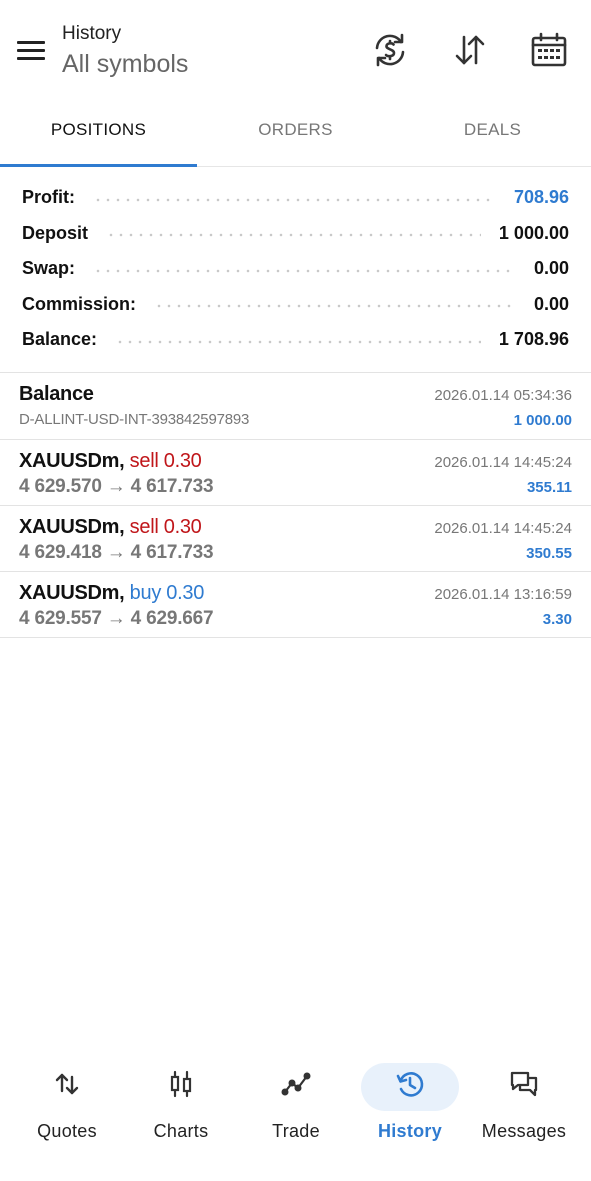 Image resolution: width=591 pixels, height=1181 pixels. I want to click on history-clock-icon, so click(410, 1084).